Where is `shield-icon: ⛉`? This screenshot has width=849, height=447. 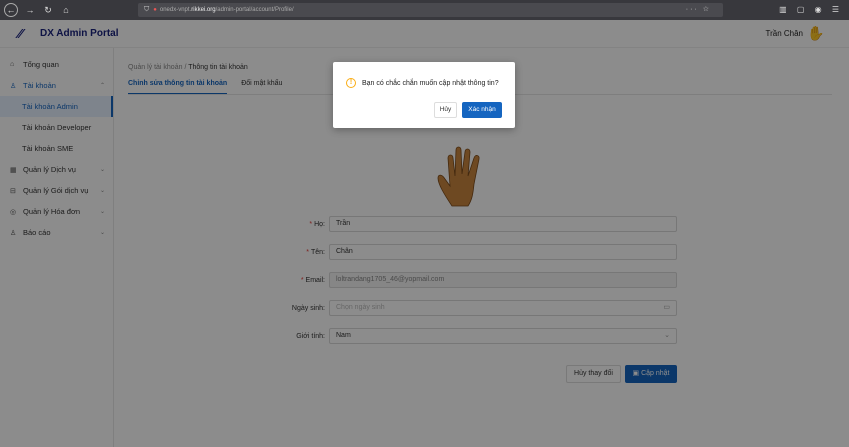 shield-icon: ⛉ is located at coordinates (147, 9).